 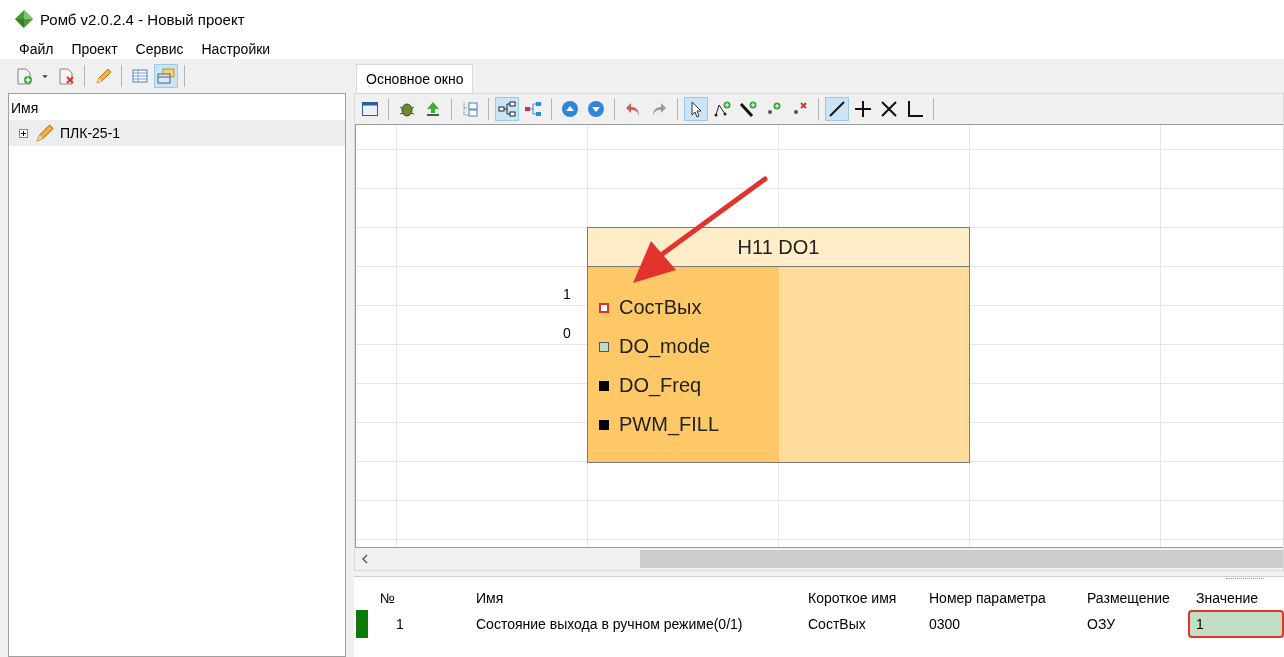 What do you see at coordinates (177, 133) in the screenshot?
I see `tree-item: ПЛК-25-1` at bounding box center [177, 133].